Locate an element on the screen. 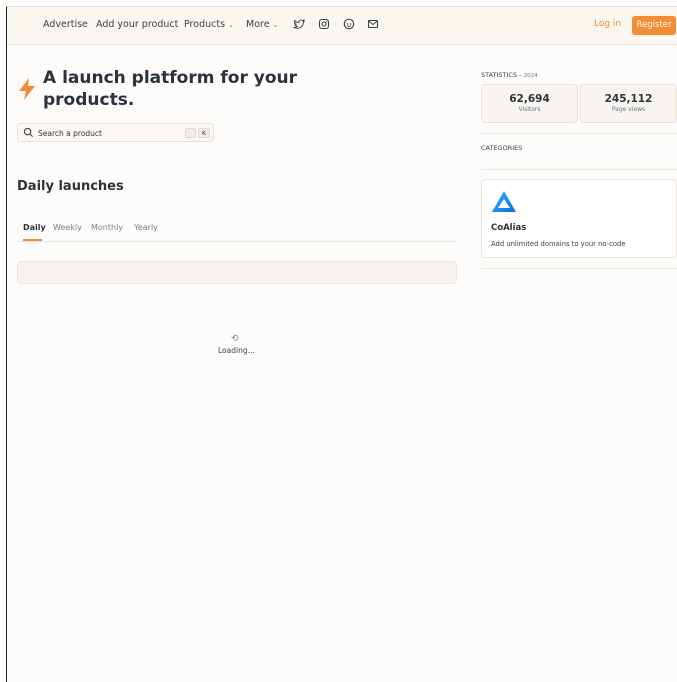 This screenshot has width=677, height=682. nav-products-label: Products is located at coordinates (205, 24).